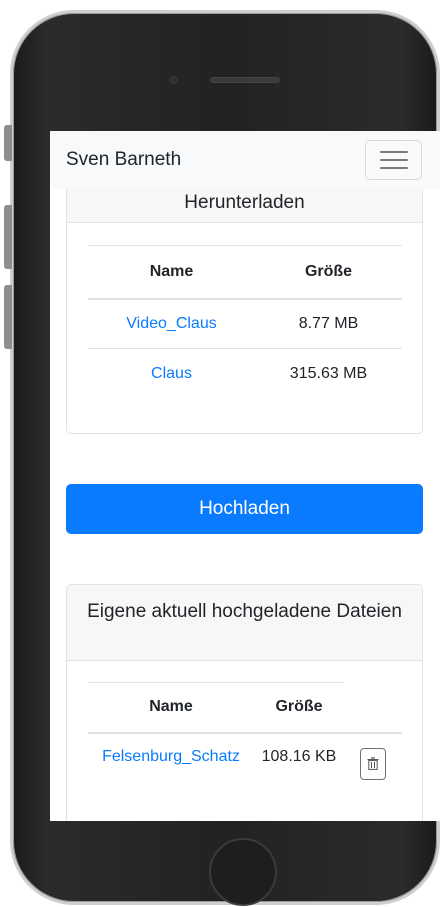  I want to click on own-uploads-table: Name Größe Felsenburg_Schatz 108.16 KB, so click(245, 731).